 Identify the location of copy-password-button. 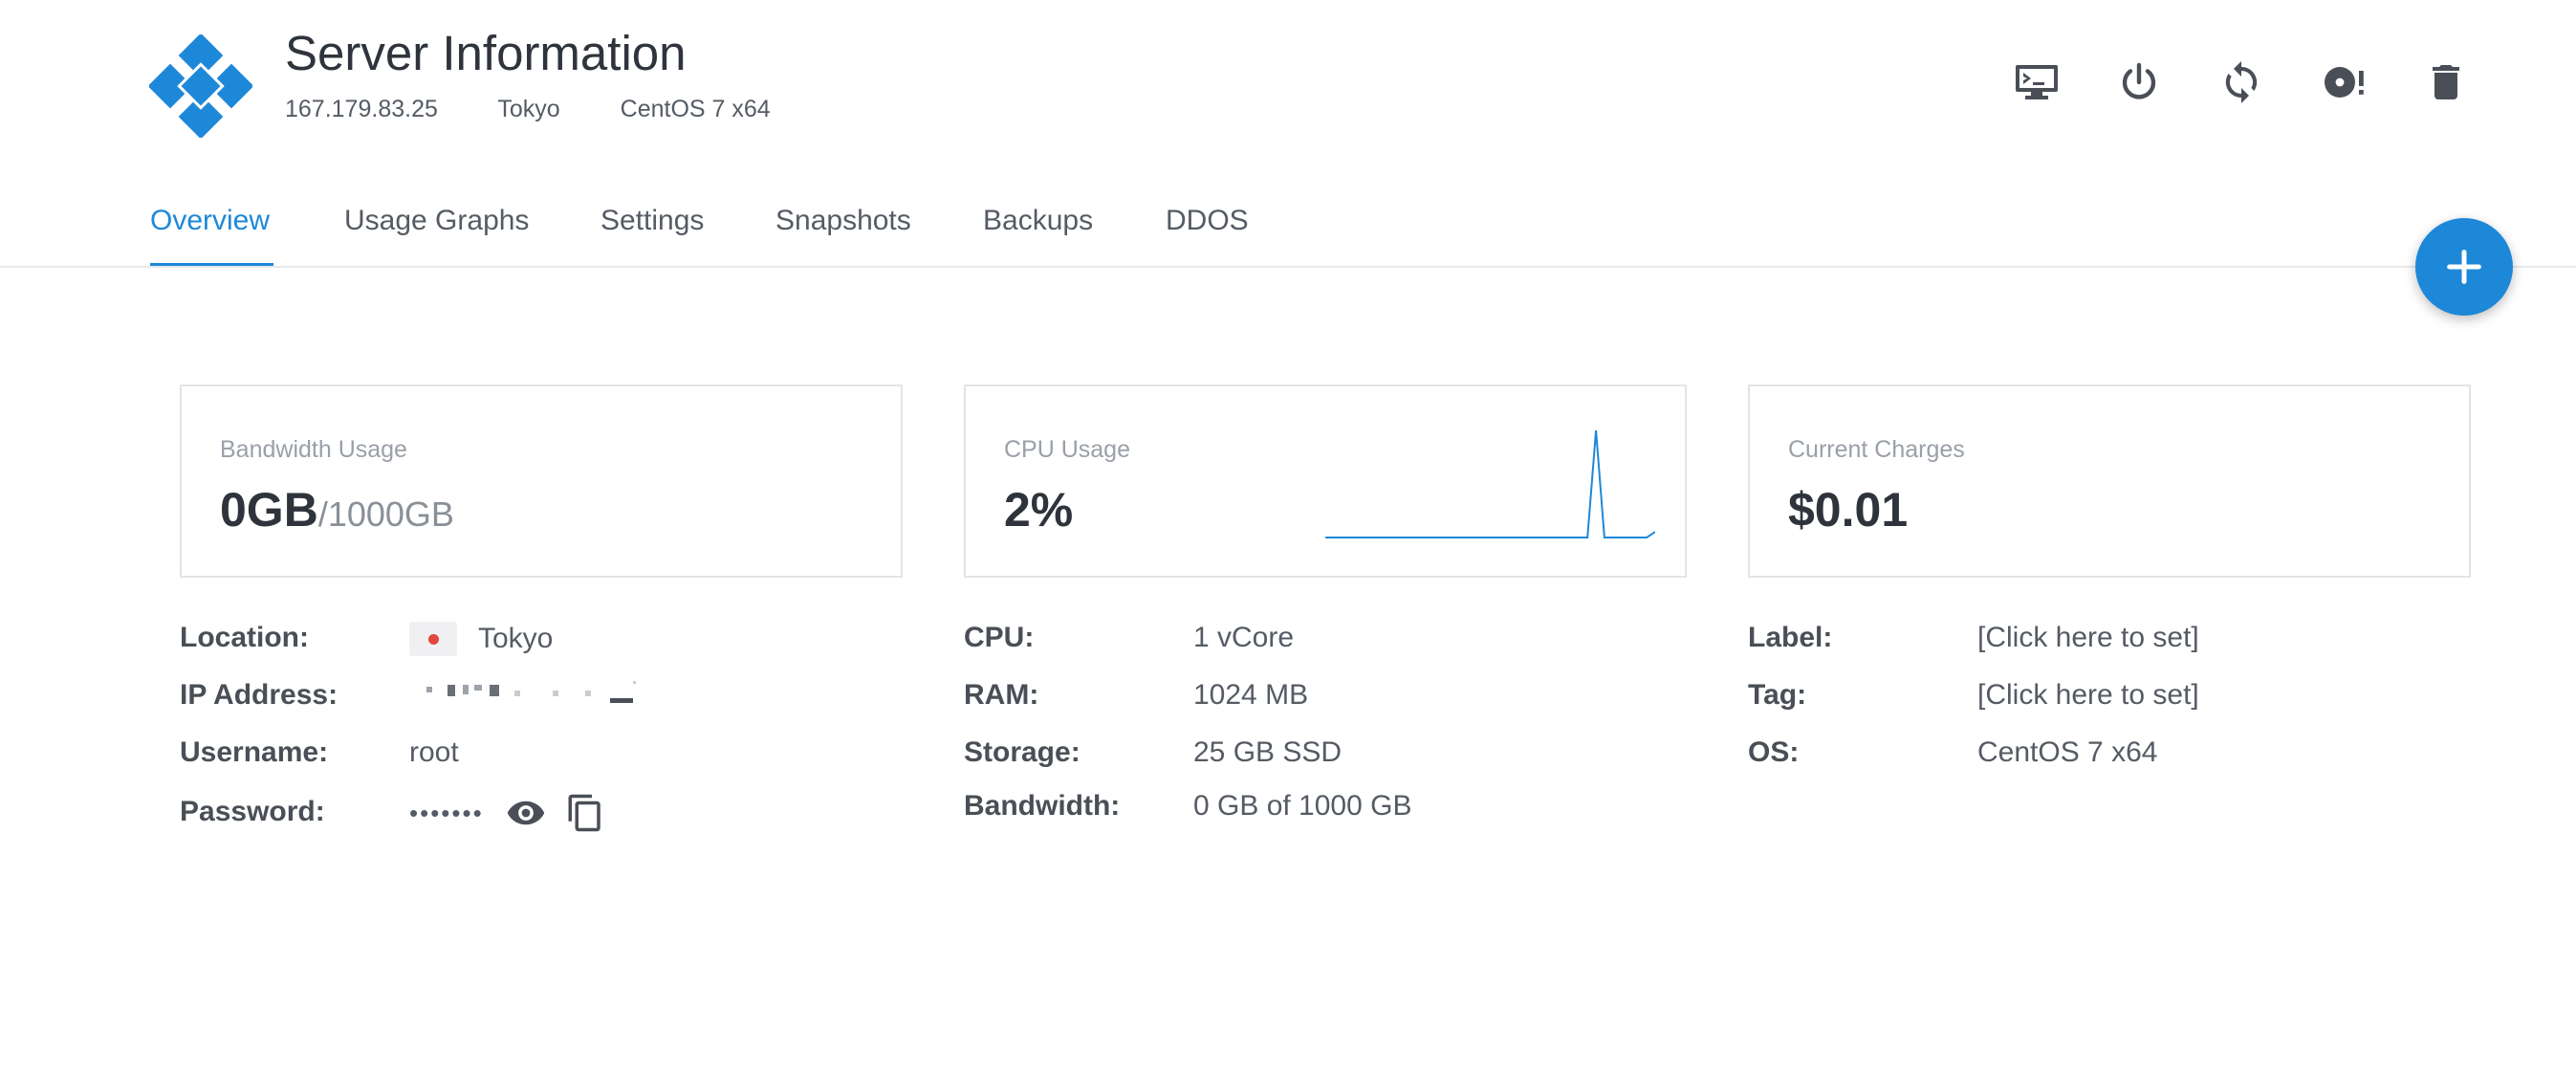
(585, 813).